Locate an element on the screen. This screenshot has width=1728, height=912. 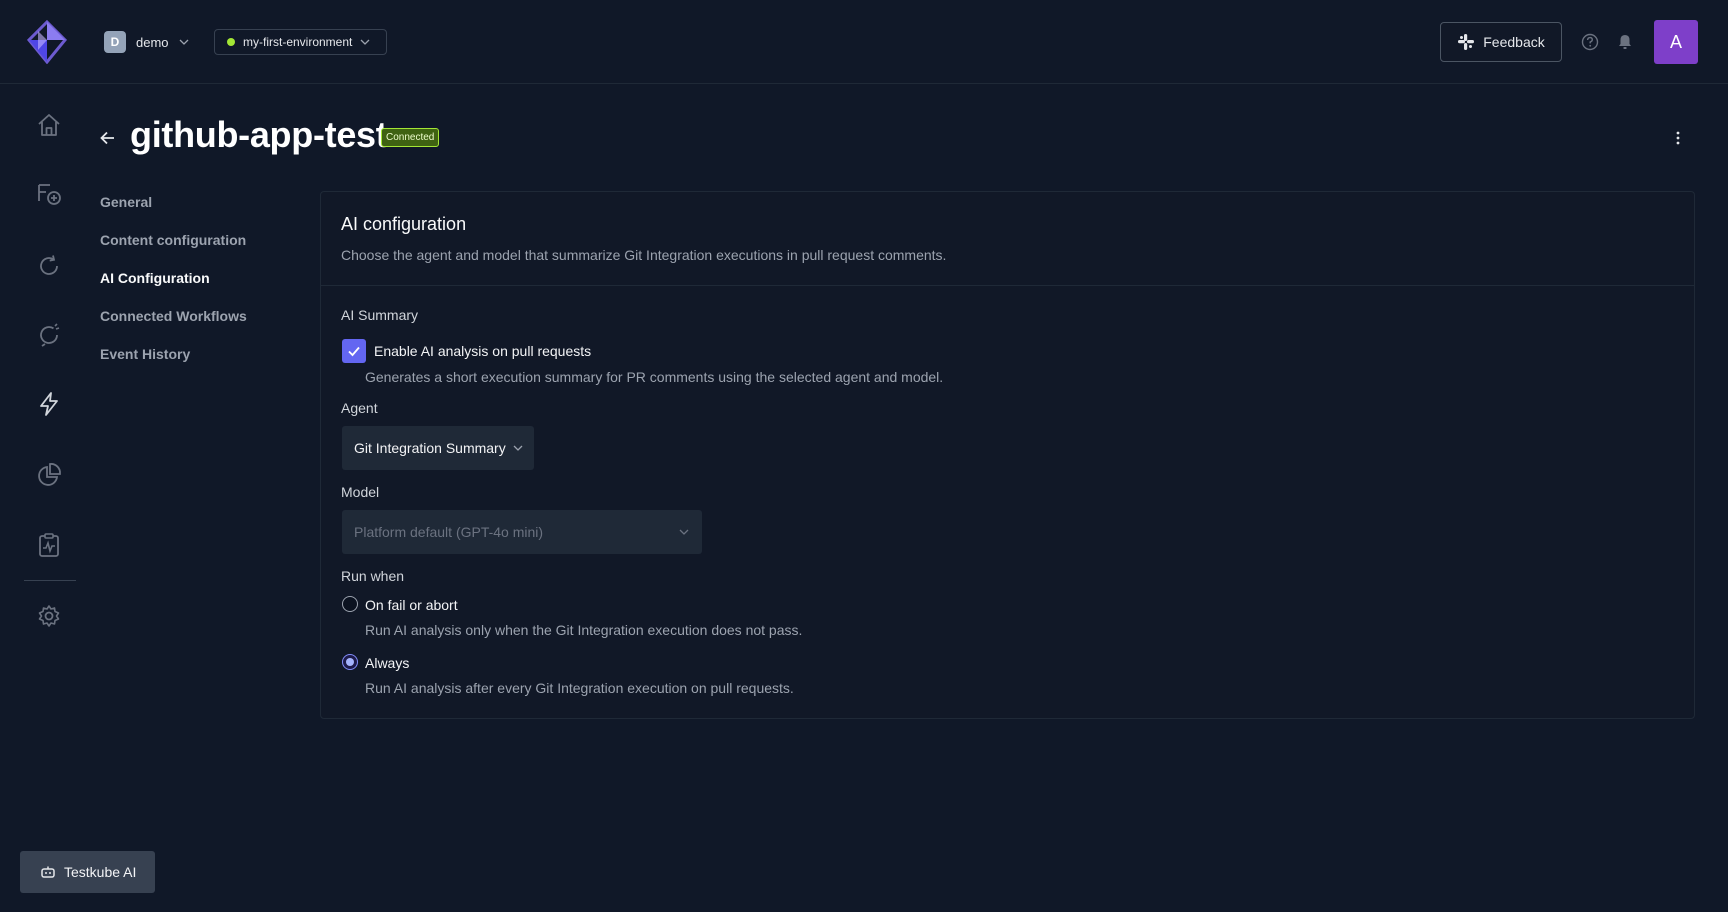
model-label: Model is located at coordinates (360, 492).